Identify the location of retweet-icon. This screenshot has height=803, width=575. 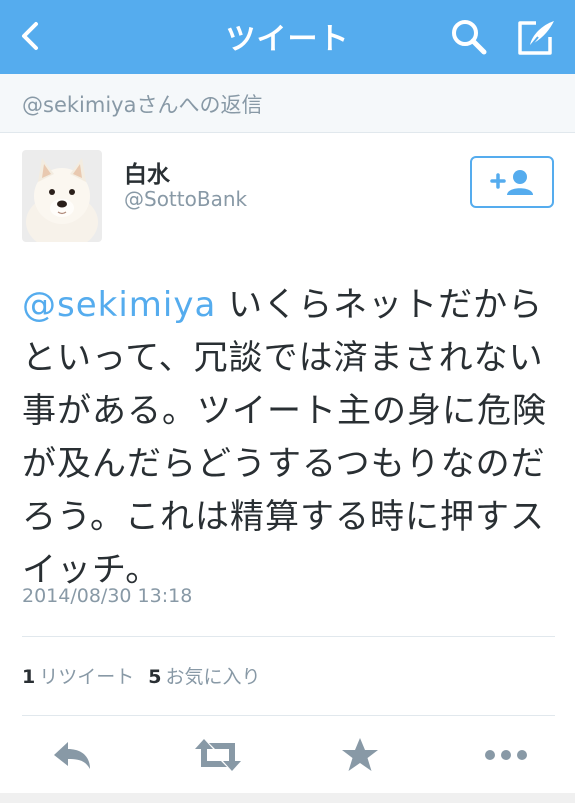
(218, 755).